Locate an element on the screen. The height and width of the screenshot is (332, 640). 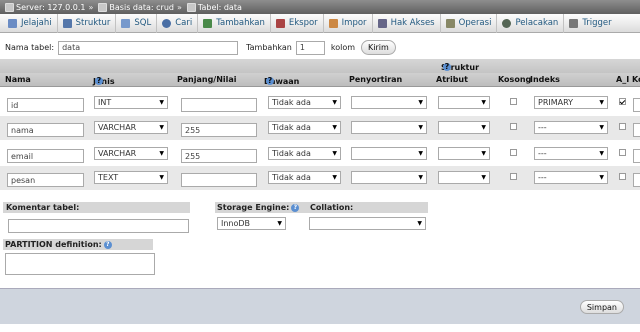
import-icon is located at coordinates (333, 23).